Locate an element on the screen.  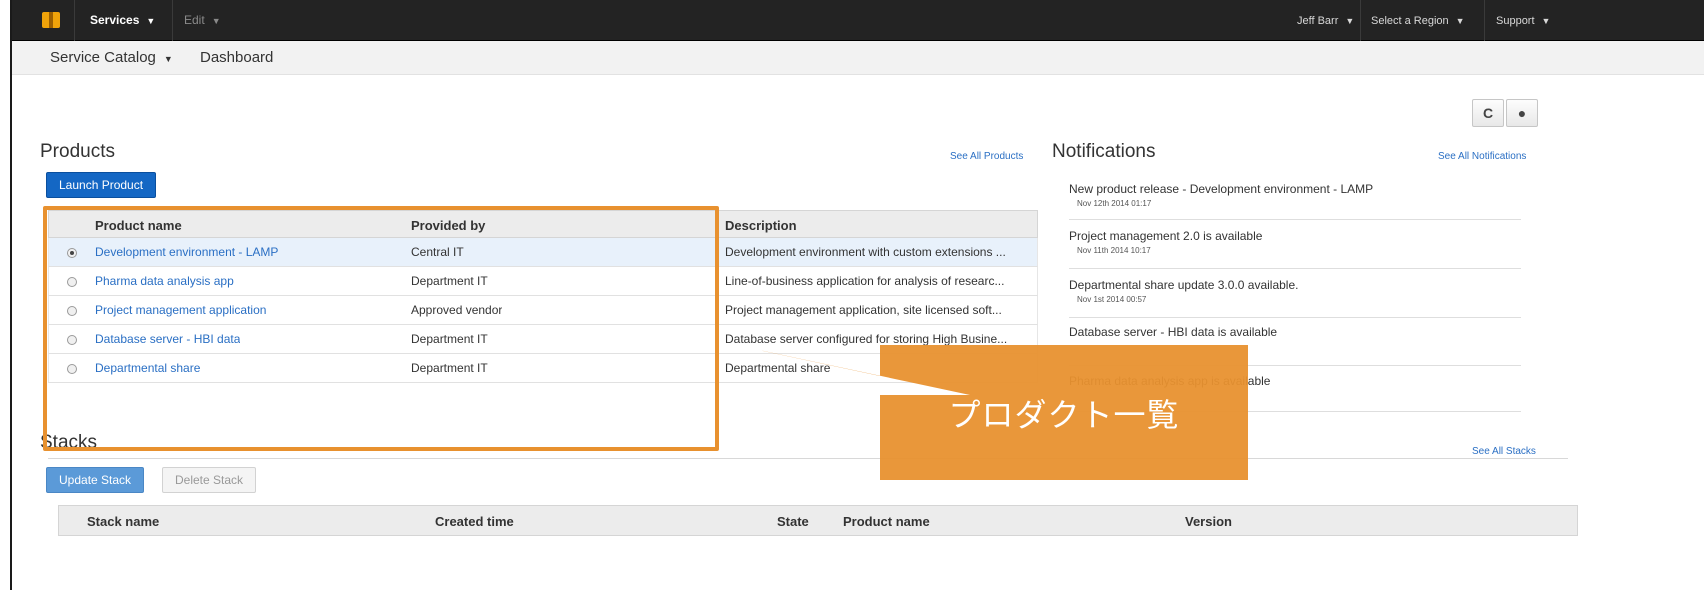
column-header-product-name: Product name is located at coordinates (886, 521).